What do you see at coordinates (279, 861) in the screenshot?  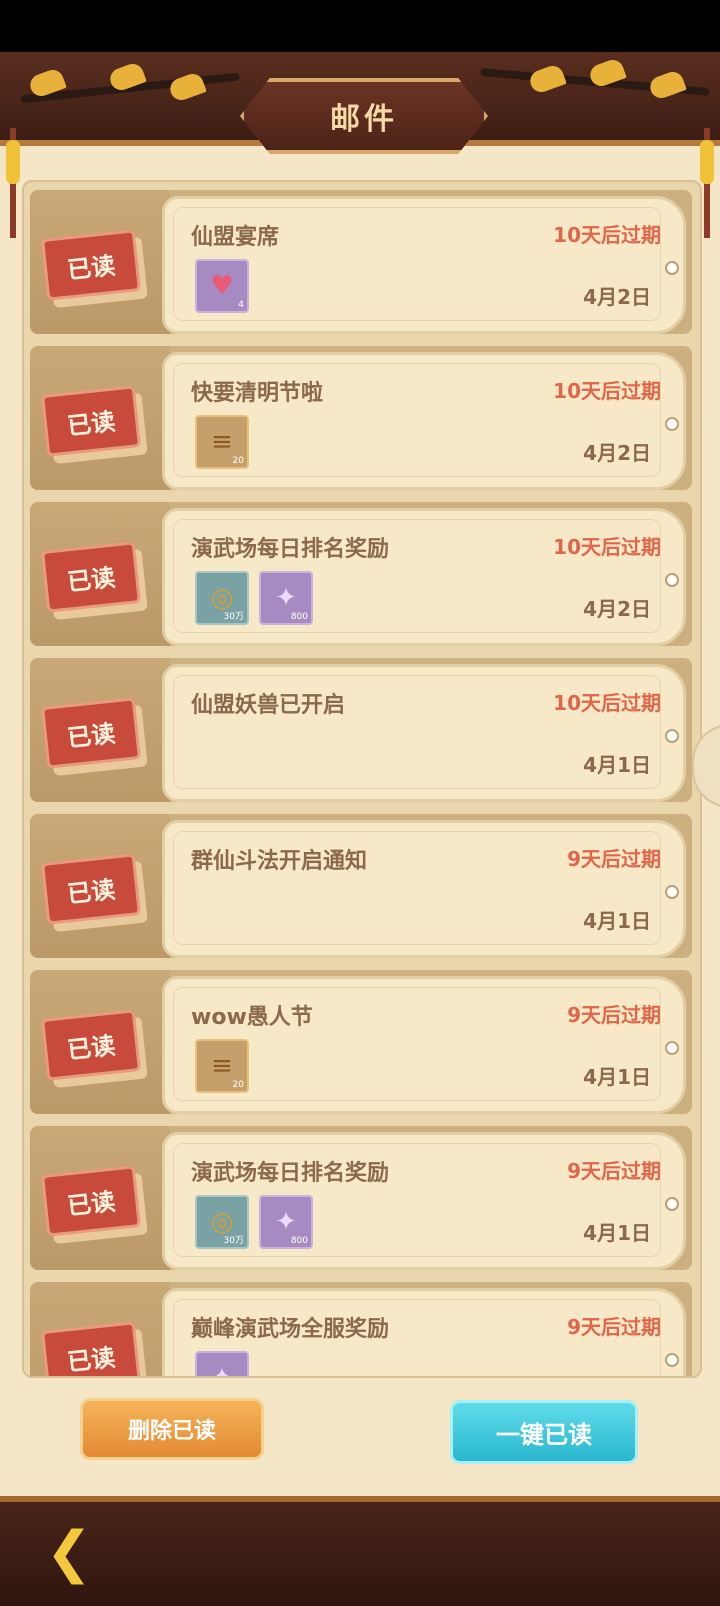 I see `mail-title: 群仙斗法开启通知` at bounding box center [279, 861].